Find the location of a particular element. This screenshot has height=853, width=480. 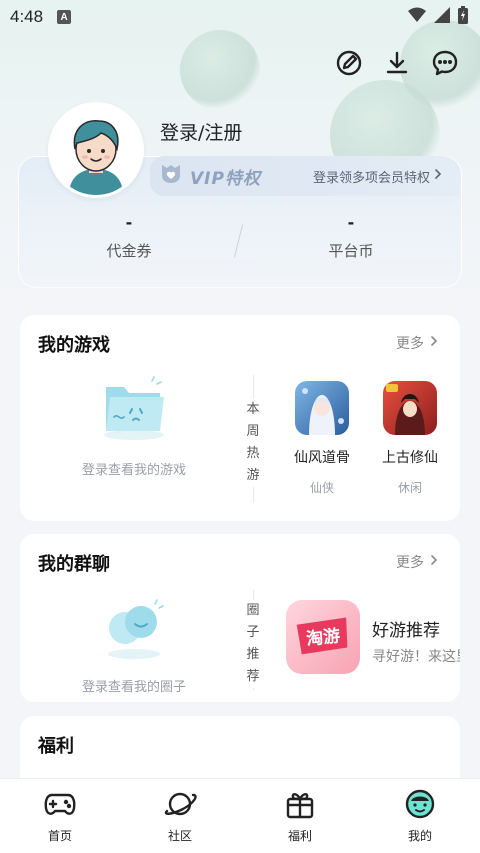

login-register-link: 登录/注册 is located at coordinates (201, 131).